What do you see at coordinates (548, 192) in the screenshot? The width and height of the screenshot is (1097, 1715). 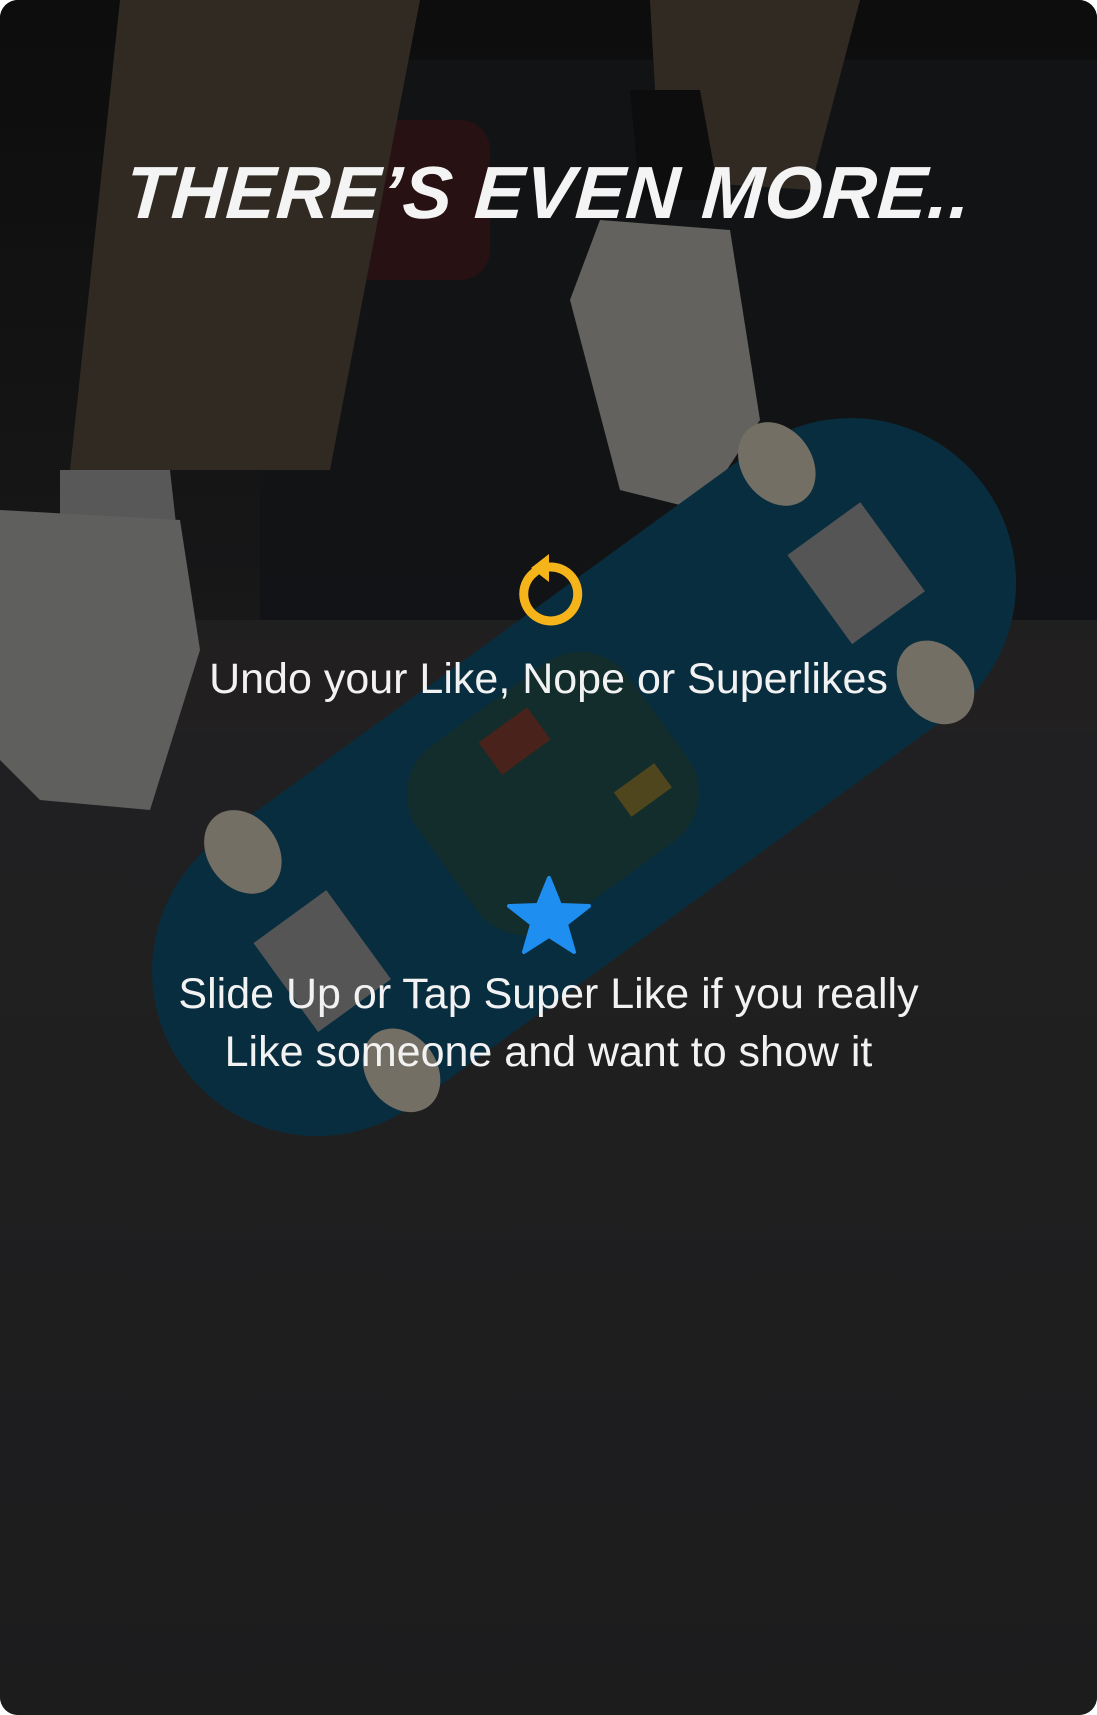 I see `page-title: THERE’S EVEN MORE..` at bounding box center [548, 192].